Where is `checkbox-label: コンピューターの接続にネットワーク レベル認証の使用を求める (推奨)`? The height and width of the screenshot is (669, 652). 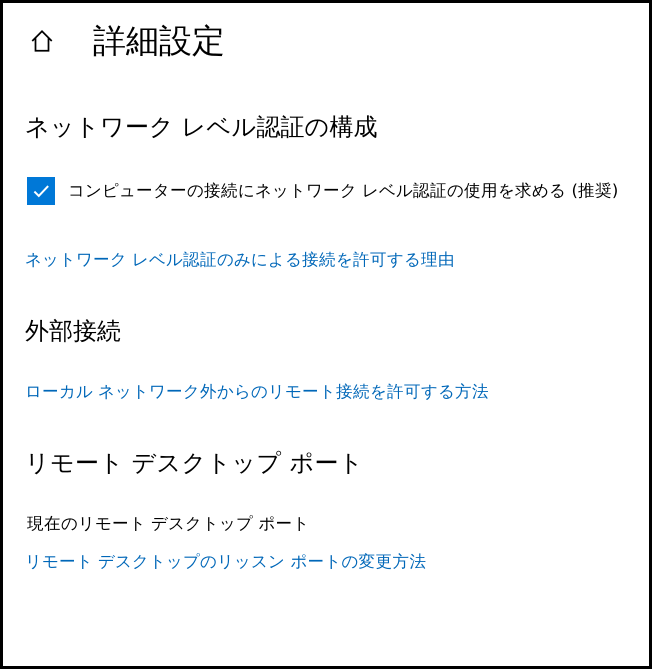 checkbox-label: コンピューターの接続にネットワーク レベル認証の使用を求める (推奨) is located at coordinates (343, 191).